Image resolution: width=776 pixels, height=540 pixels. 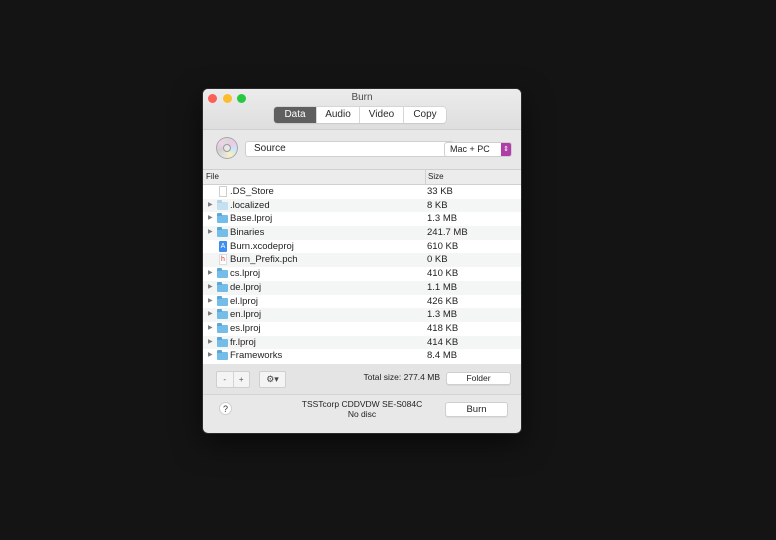 What do you see at coordinates (362, 177) in the screenshot?
I see `table-header: File Size` at bounding box center [362, 177].